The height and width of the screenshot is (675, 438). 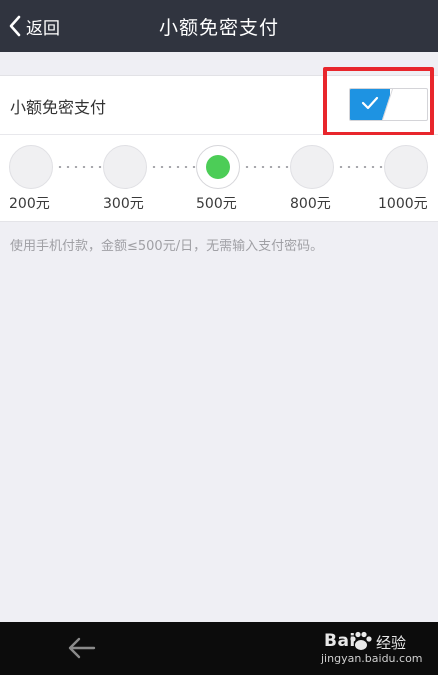 What do you see at coordinates (391, 643) in the screenshot?
I see `watermark-suffix: 经验` at bounding box center [391, 643].